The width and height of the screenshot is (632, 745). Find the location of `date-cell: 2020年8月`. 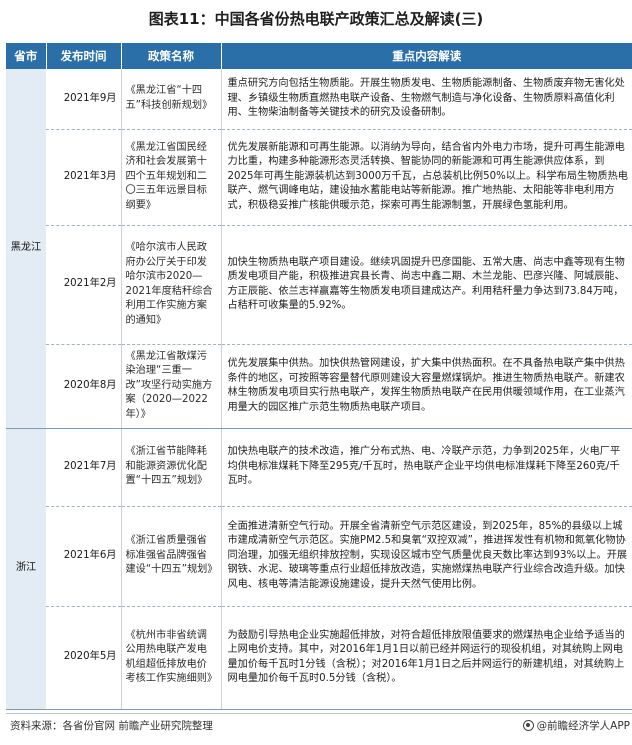

date-cell: 2020年8月 is located at coordinates (83, 386).